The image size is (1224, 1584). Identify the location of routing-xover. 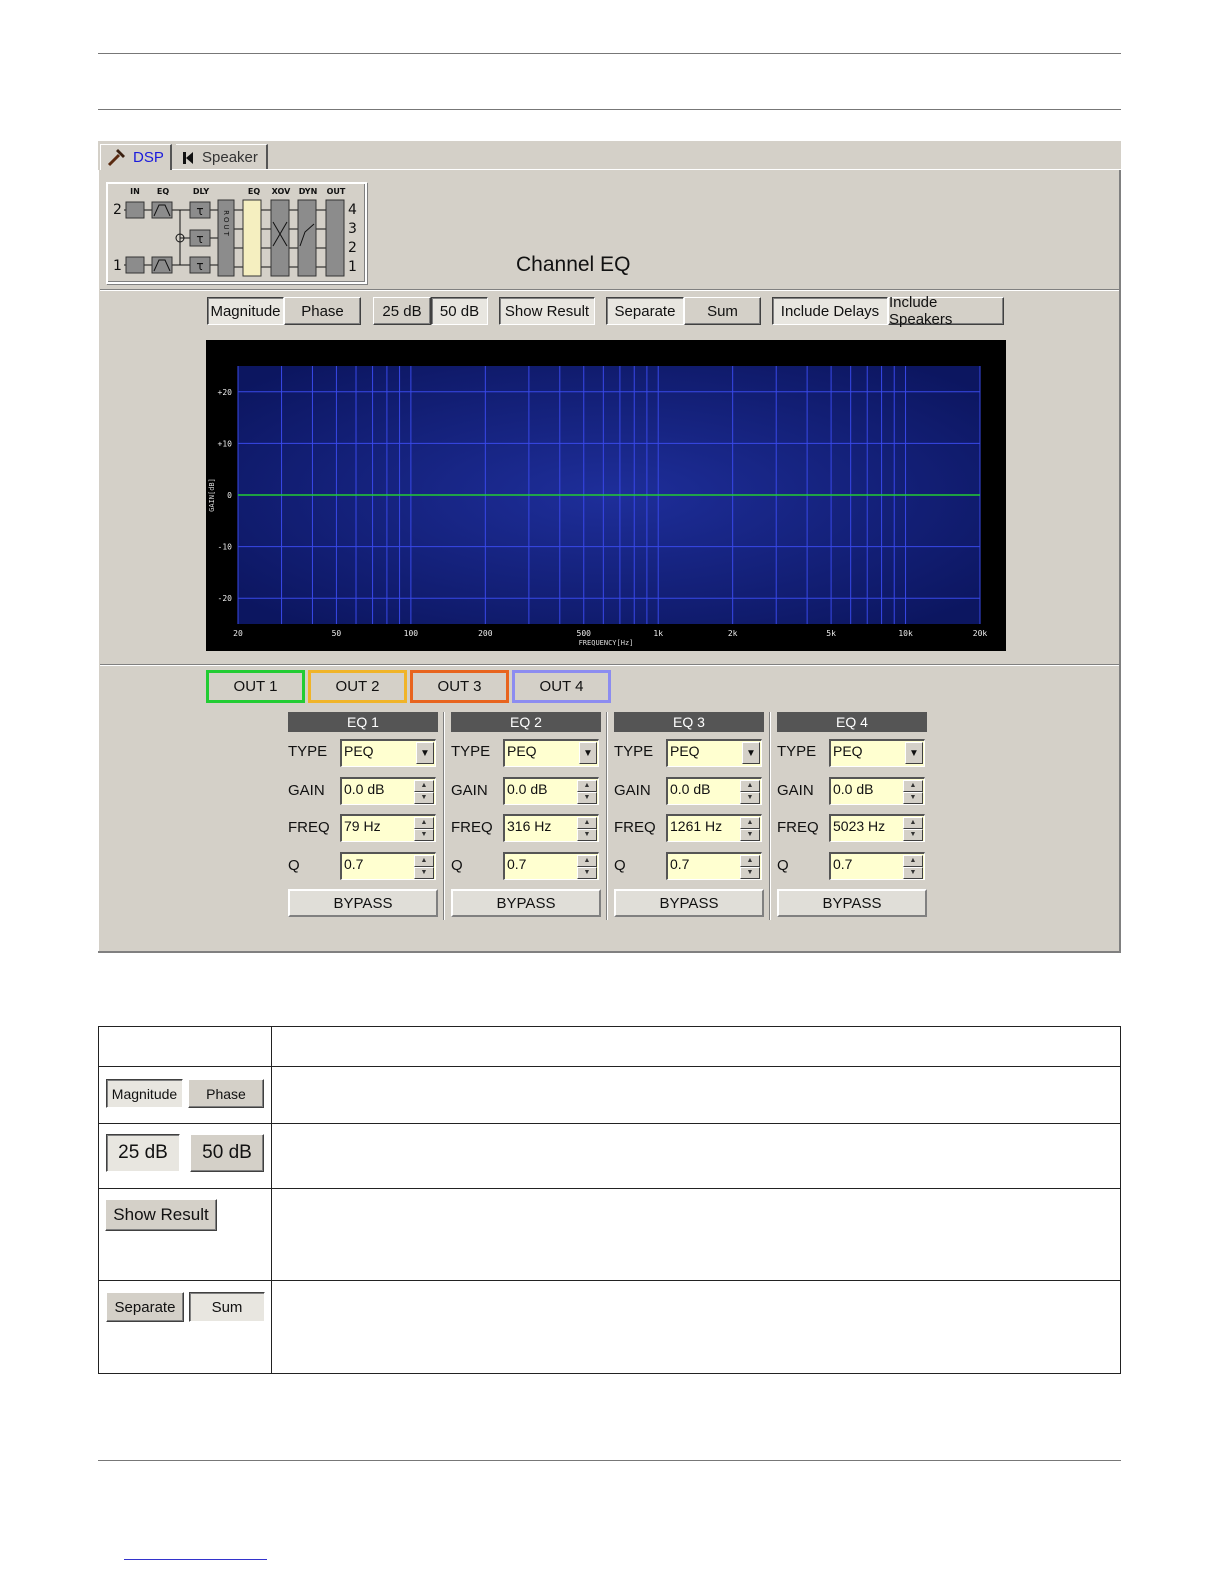
(280, 238).